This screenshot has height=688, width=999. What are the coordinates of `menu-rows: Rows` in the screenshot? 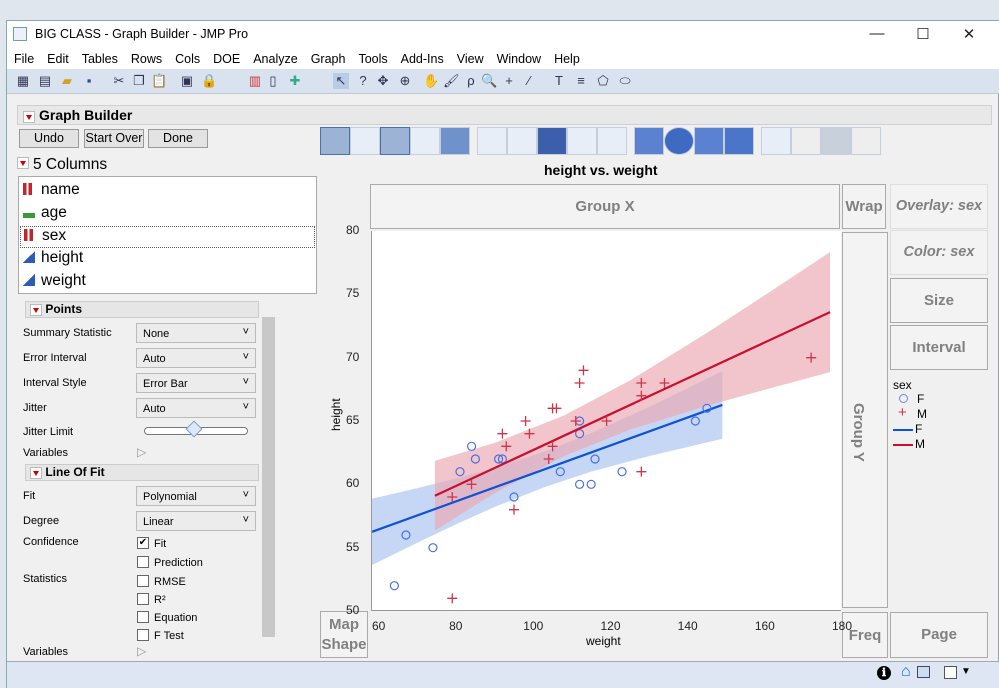 It's located at (146, 59).